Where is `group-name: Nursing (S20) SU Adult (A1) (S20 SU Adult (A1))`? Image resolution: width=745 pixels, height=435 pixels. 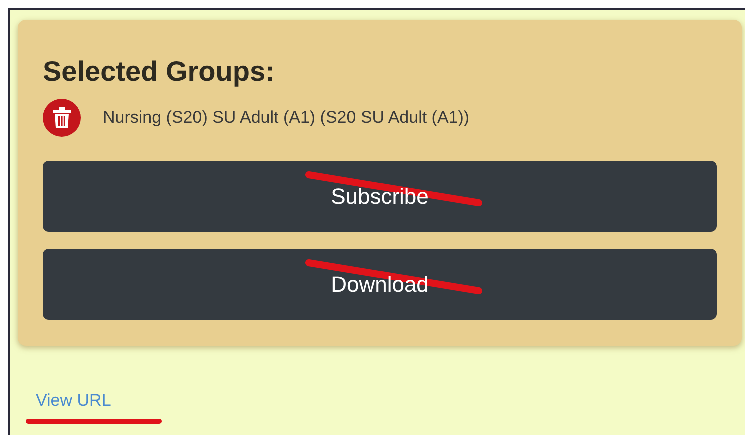
group-name: Nursing (S20) SU Adult (A1) (S20 SU Adult (A1)) is located at coordinates (286, 118).